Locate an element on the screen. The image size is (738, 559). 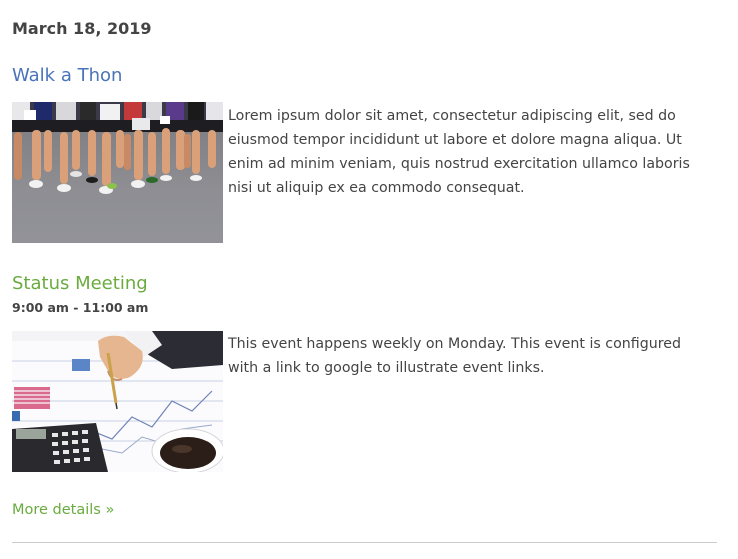
event-title-status-meeting: Status Meeting is located at coordinates (80, 284).